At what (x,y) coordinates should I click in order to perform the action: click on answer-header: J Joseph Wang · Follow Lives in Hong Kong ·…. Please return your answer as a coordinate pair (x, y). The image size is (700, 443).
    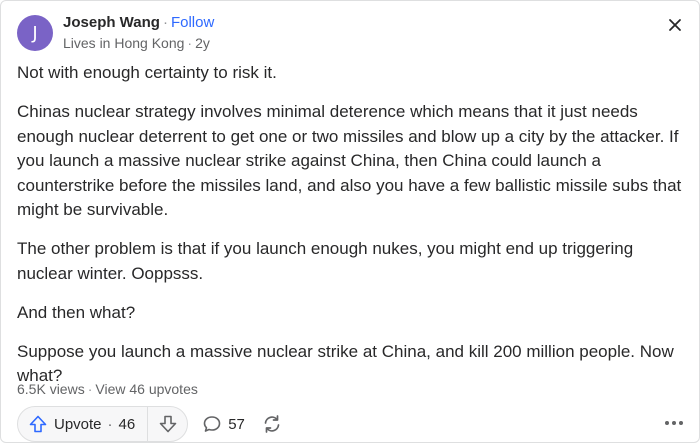
    Looking at the image, I should click on (115, 33).